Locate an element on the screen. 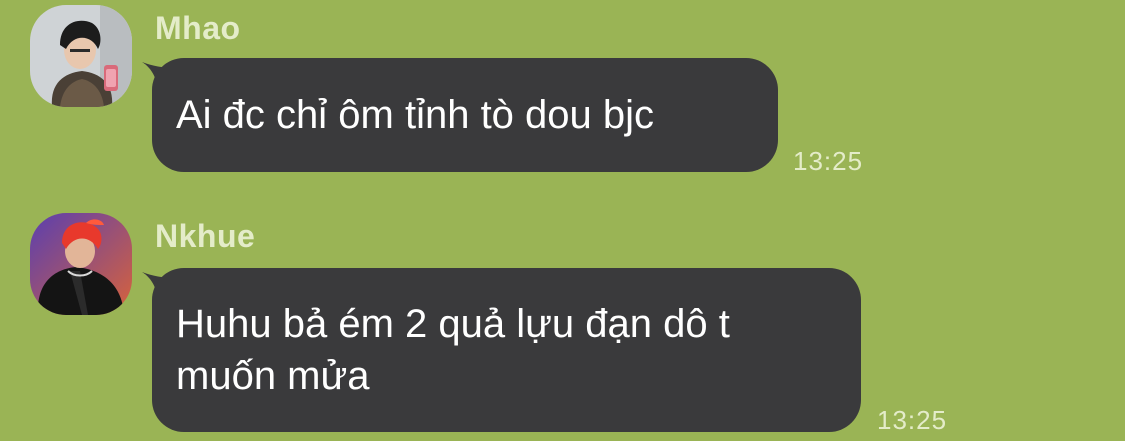 The image size is (1125, 441). sender-avatar-mhao is located at coordinates (81, 56).